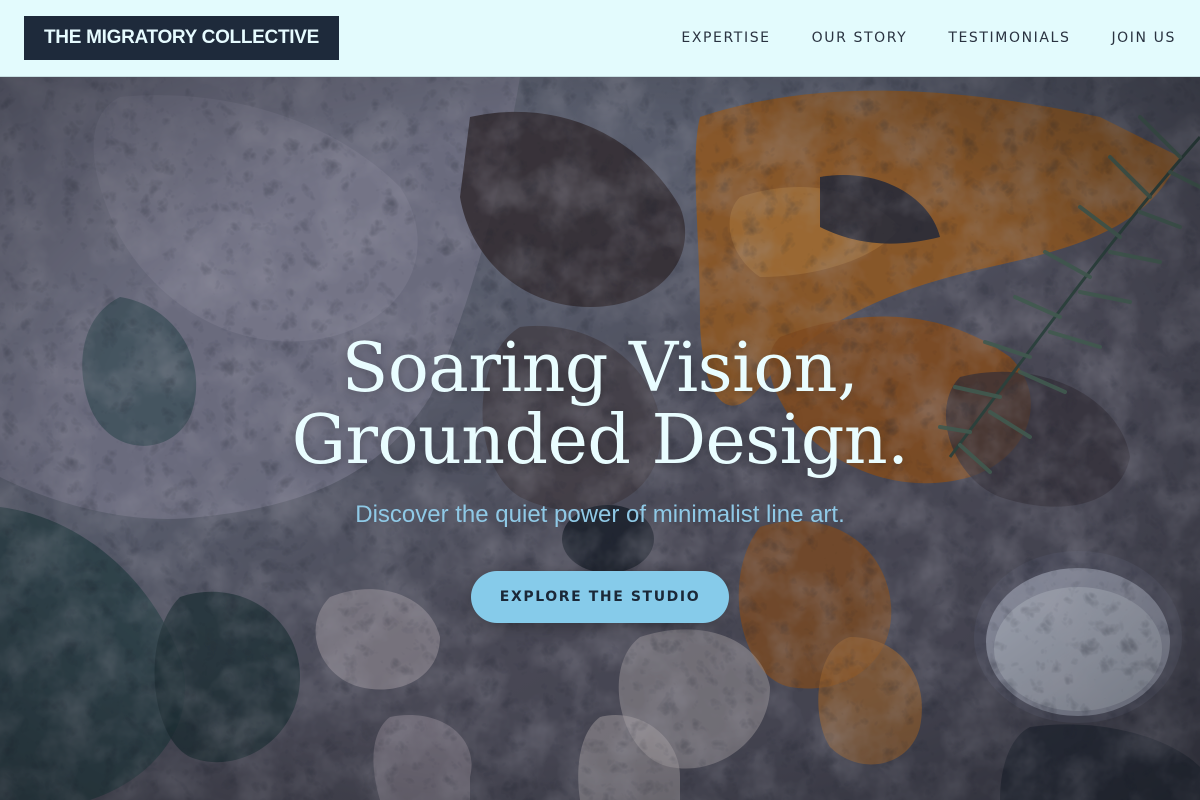 The height and width of the screenshot is (800, 1200). What do you see at coordinates (1143, 38) in the screenshot?
I see `nav-join-us: JOIN US` at bounding box center [1143, 38].